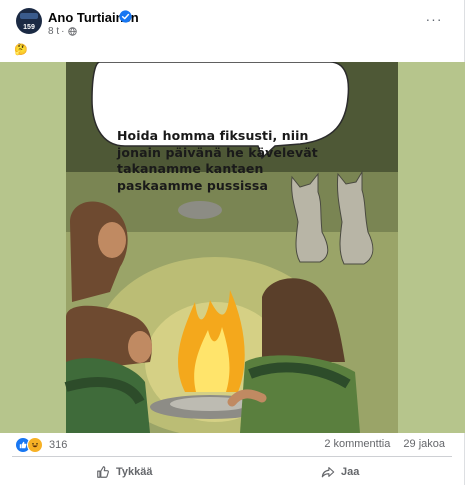 This screenshot has width=465, height=485. I want to click on like-label: Tykkää, so click(134, 472).